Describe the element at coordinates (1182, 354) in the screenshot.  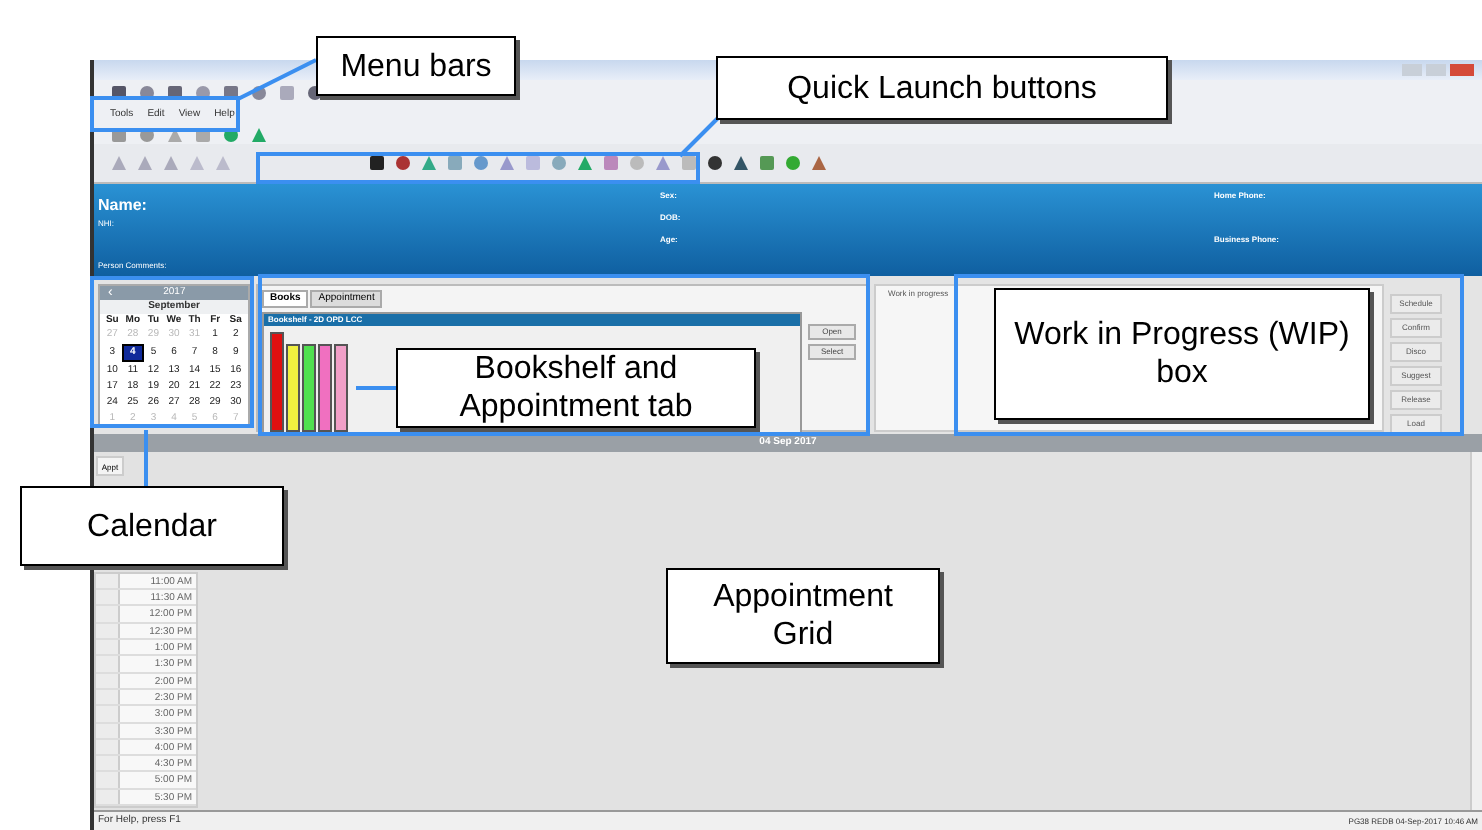
I see `callout: Work in Progress (WIP) box` at that location.